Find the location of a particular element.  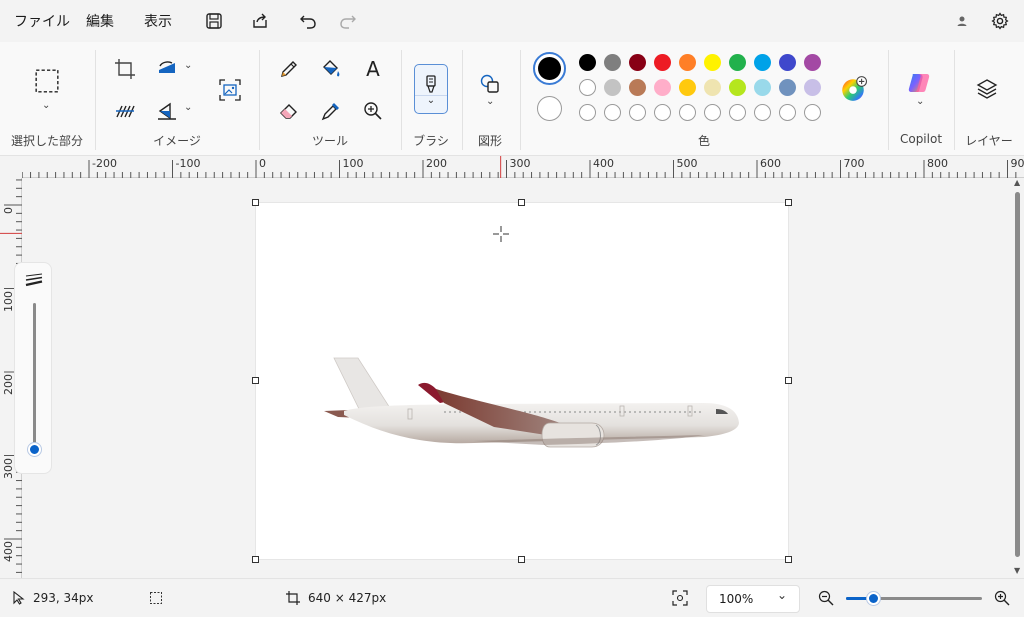

flip-dropdown-chevron: ⌄ is located at coordinates (188, 107).